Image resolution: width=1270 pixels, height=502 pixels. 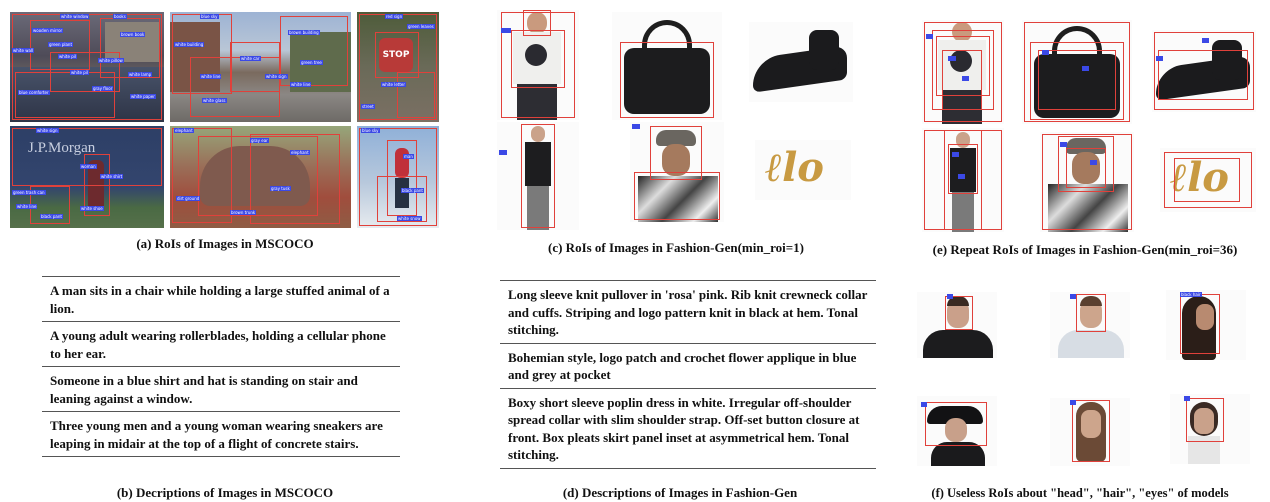 What do you see at coordinates (394, 16) in the screenshot?
I see `roi-label: red sign` at bounding box center [394, 16].